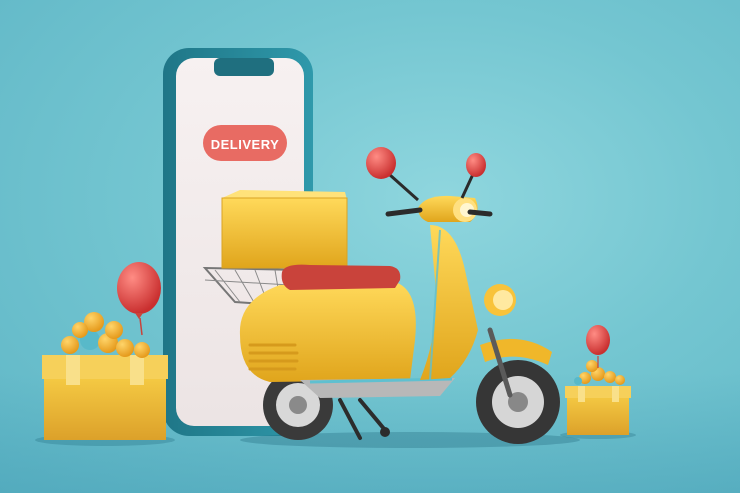 The width and height of the screenshot is (740, 493). I want to click on left-mirror, so click(392, 174).